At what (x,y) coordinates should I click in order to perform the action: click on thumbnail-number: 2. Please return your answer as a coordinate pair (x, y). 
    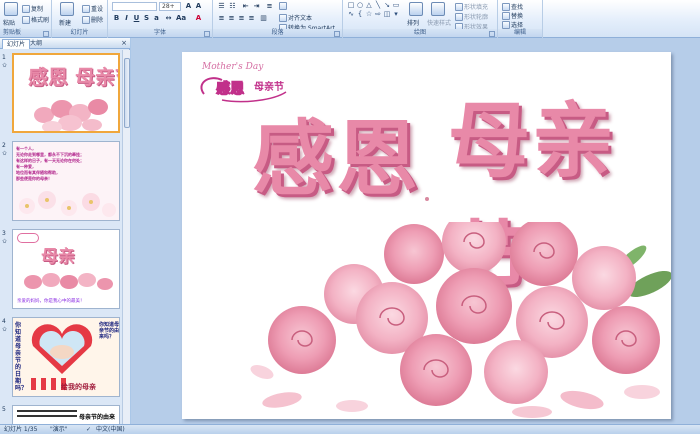
    Looking at the image, I should click on (4, 145).